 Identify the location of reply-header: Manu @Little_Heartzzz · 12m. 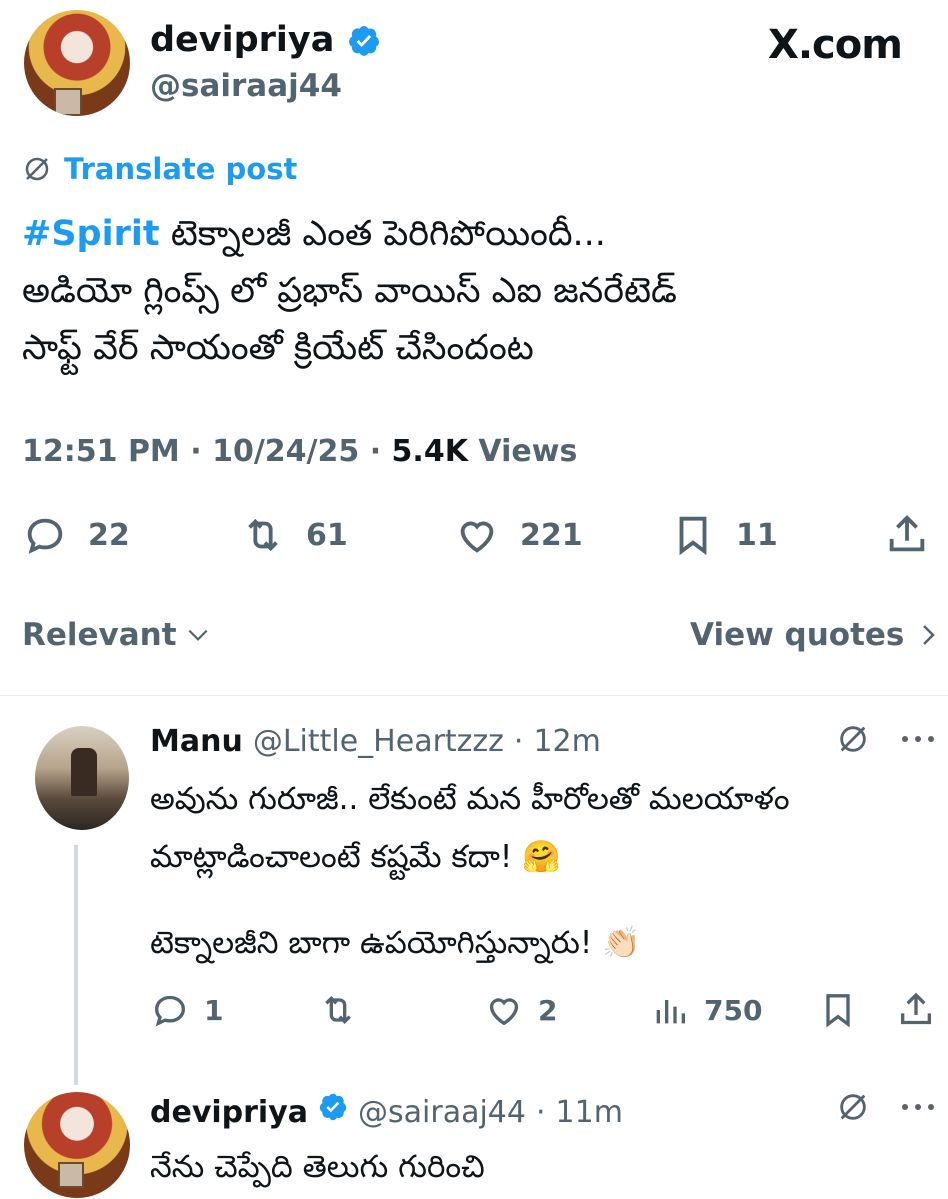
(375, 741).